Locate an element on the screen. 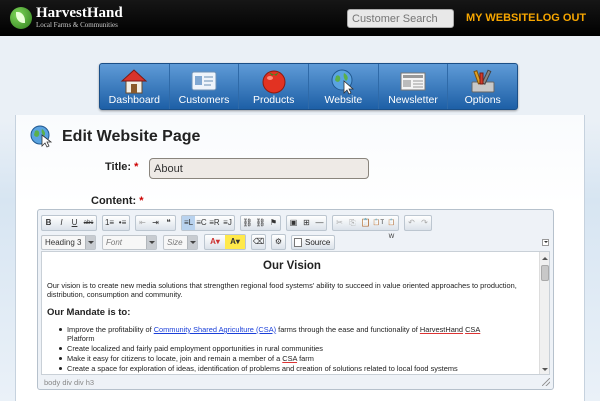 This screenshot has height=401, width=600. horizontal-rule-button: — is located at coordinates (319, 223).